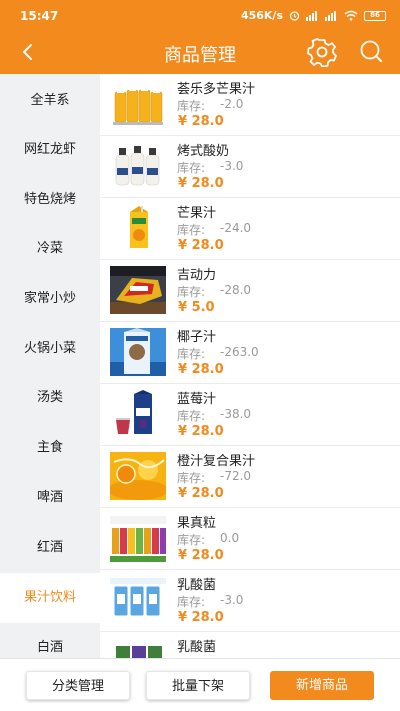 The width and height of the screenshot is (400, 711). Describe the element at coordinates (250, 601) in the screenshot. I see `product-row: 乳酸菌 库存: -3.0 ¥ 28.0` at that location.